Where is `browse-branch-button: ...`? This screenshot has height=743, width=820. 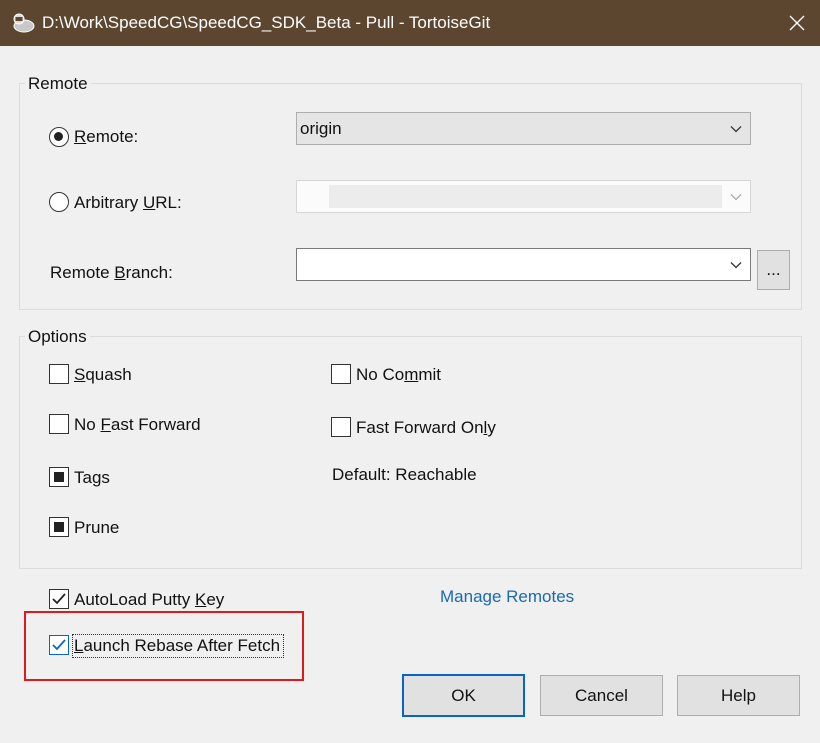 browse-branch-button: ... is located at coordinates (773, 270).